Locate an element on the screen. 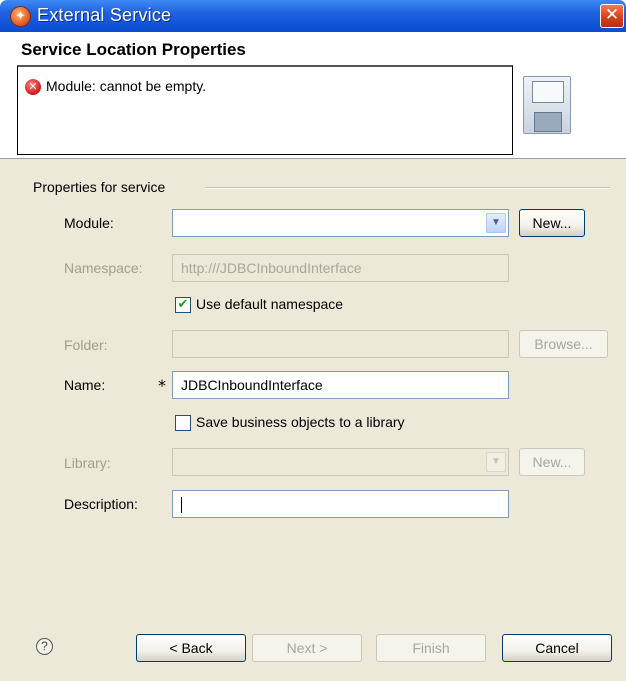 Image resolution: width=626 pixels, height=681 pixels. app-icon: ✦ is located at coordinates (20, 16).